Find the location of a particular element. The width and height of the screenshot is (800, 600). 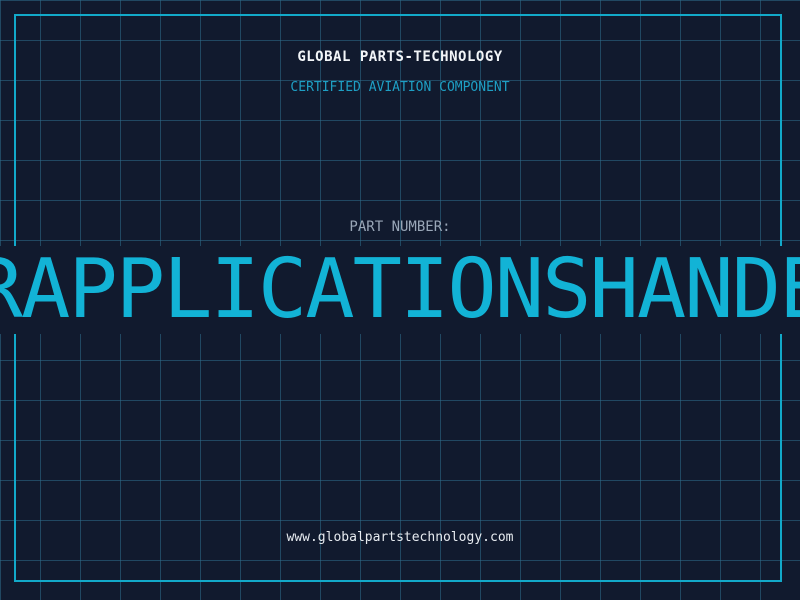

part-number-band: ARAPPLICATIONSHANDEB is located at coordinates (400, 290).